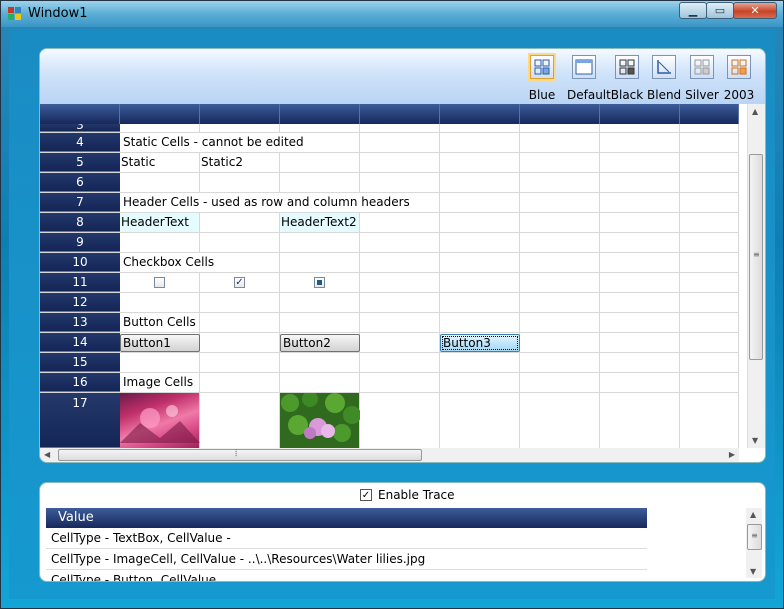 The height and width of the screenshot is (609, 784). Describe the element at coordinates (754, 537) in the screenshot. I see `list-scroll-thumb: ≡` at that location.